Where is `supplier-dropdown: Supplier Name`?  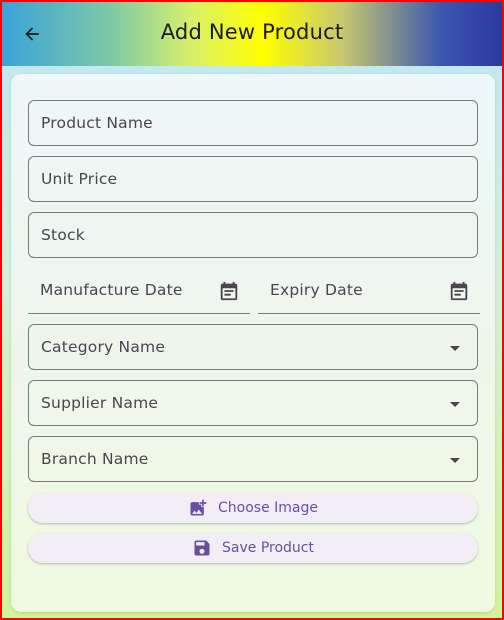 supplier-dropdown: Supplier Name is located at coordinates (253, 403).